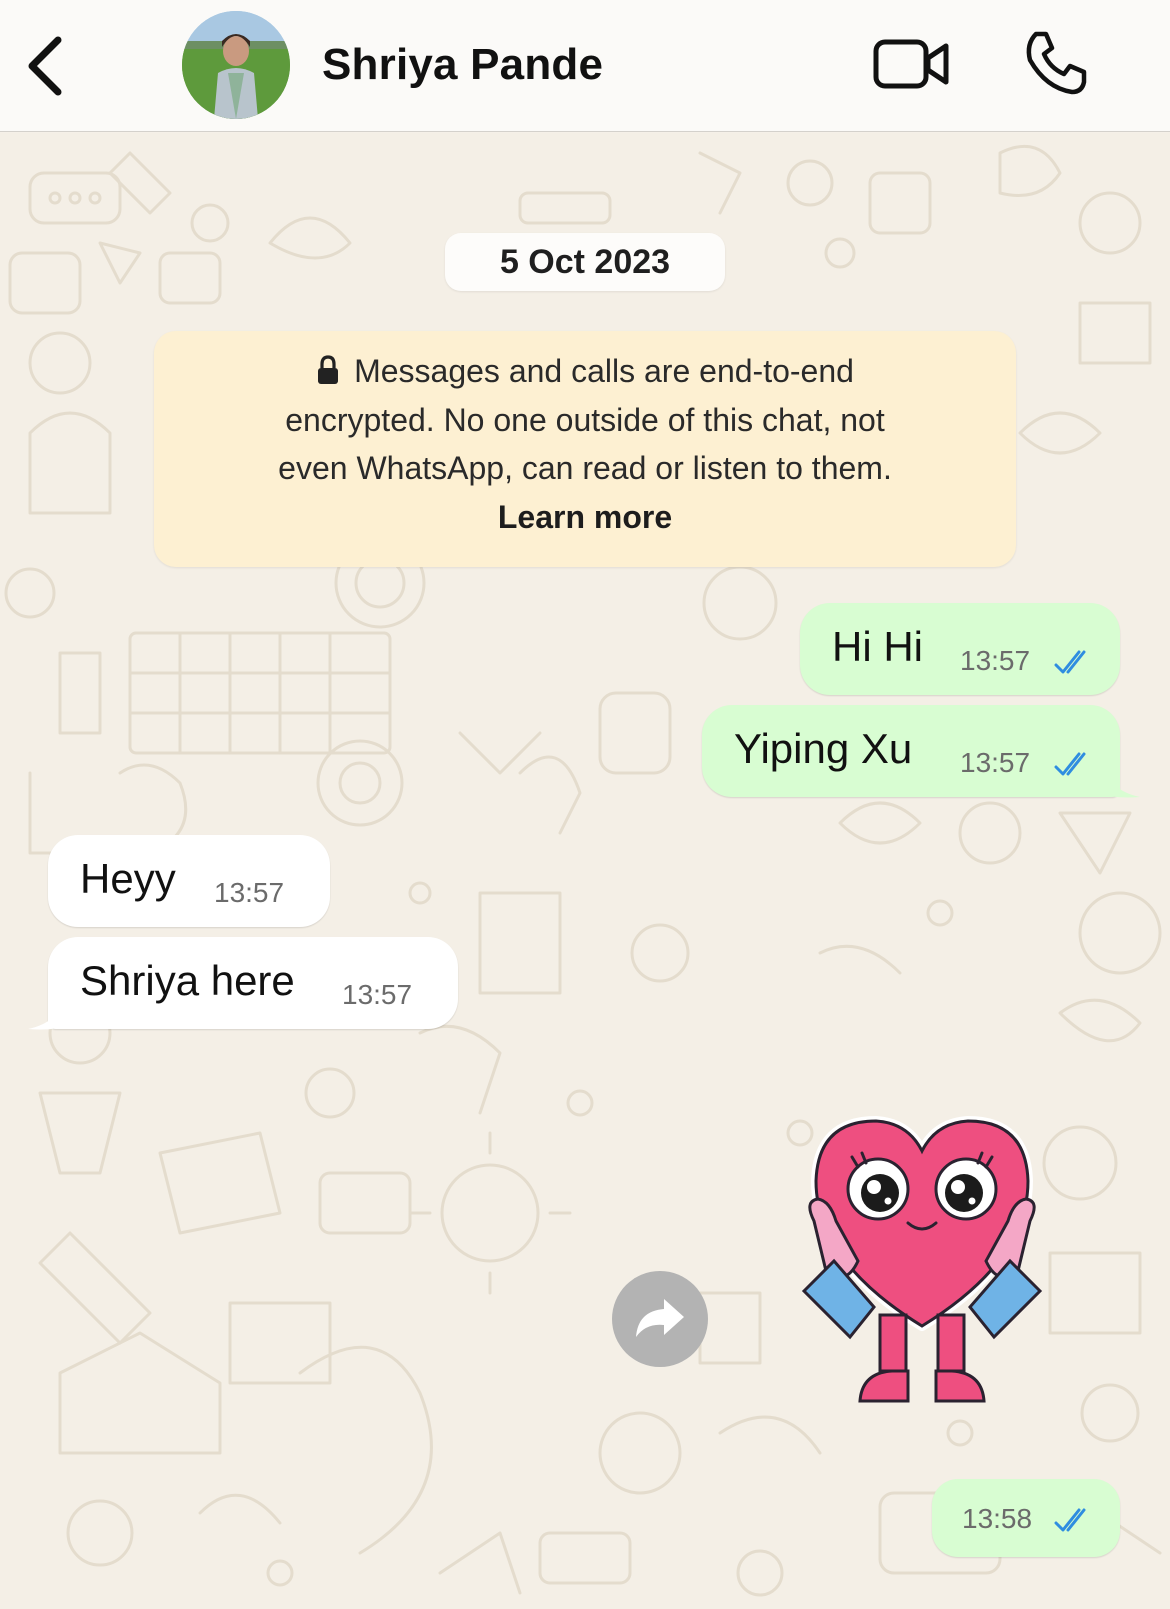 This screenshot has width=1170, height=1609. What do you see at coordinates (585, 262) in the screenshot?
I see `date-separator: 5 Oct 2023` at bounding box center [585, 262].